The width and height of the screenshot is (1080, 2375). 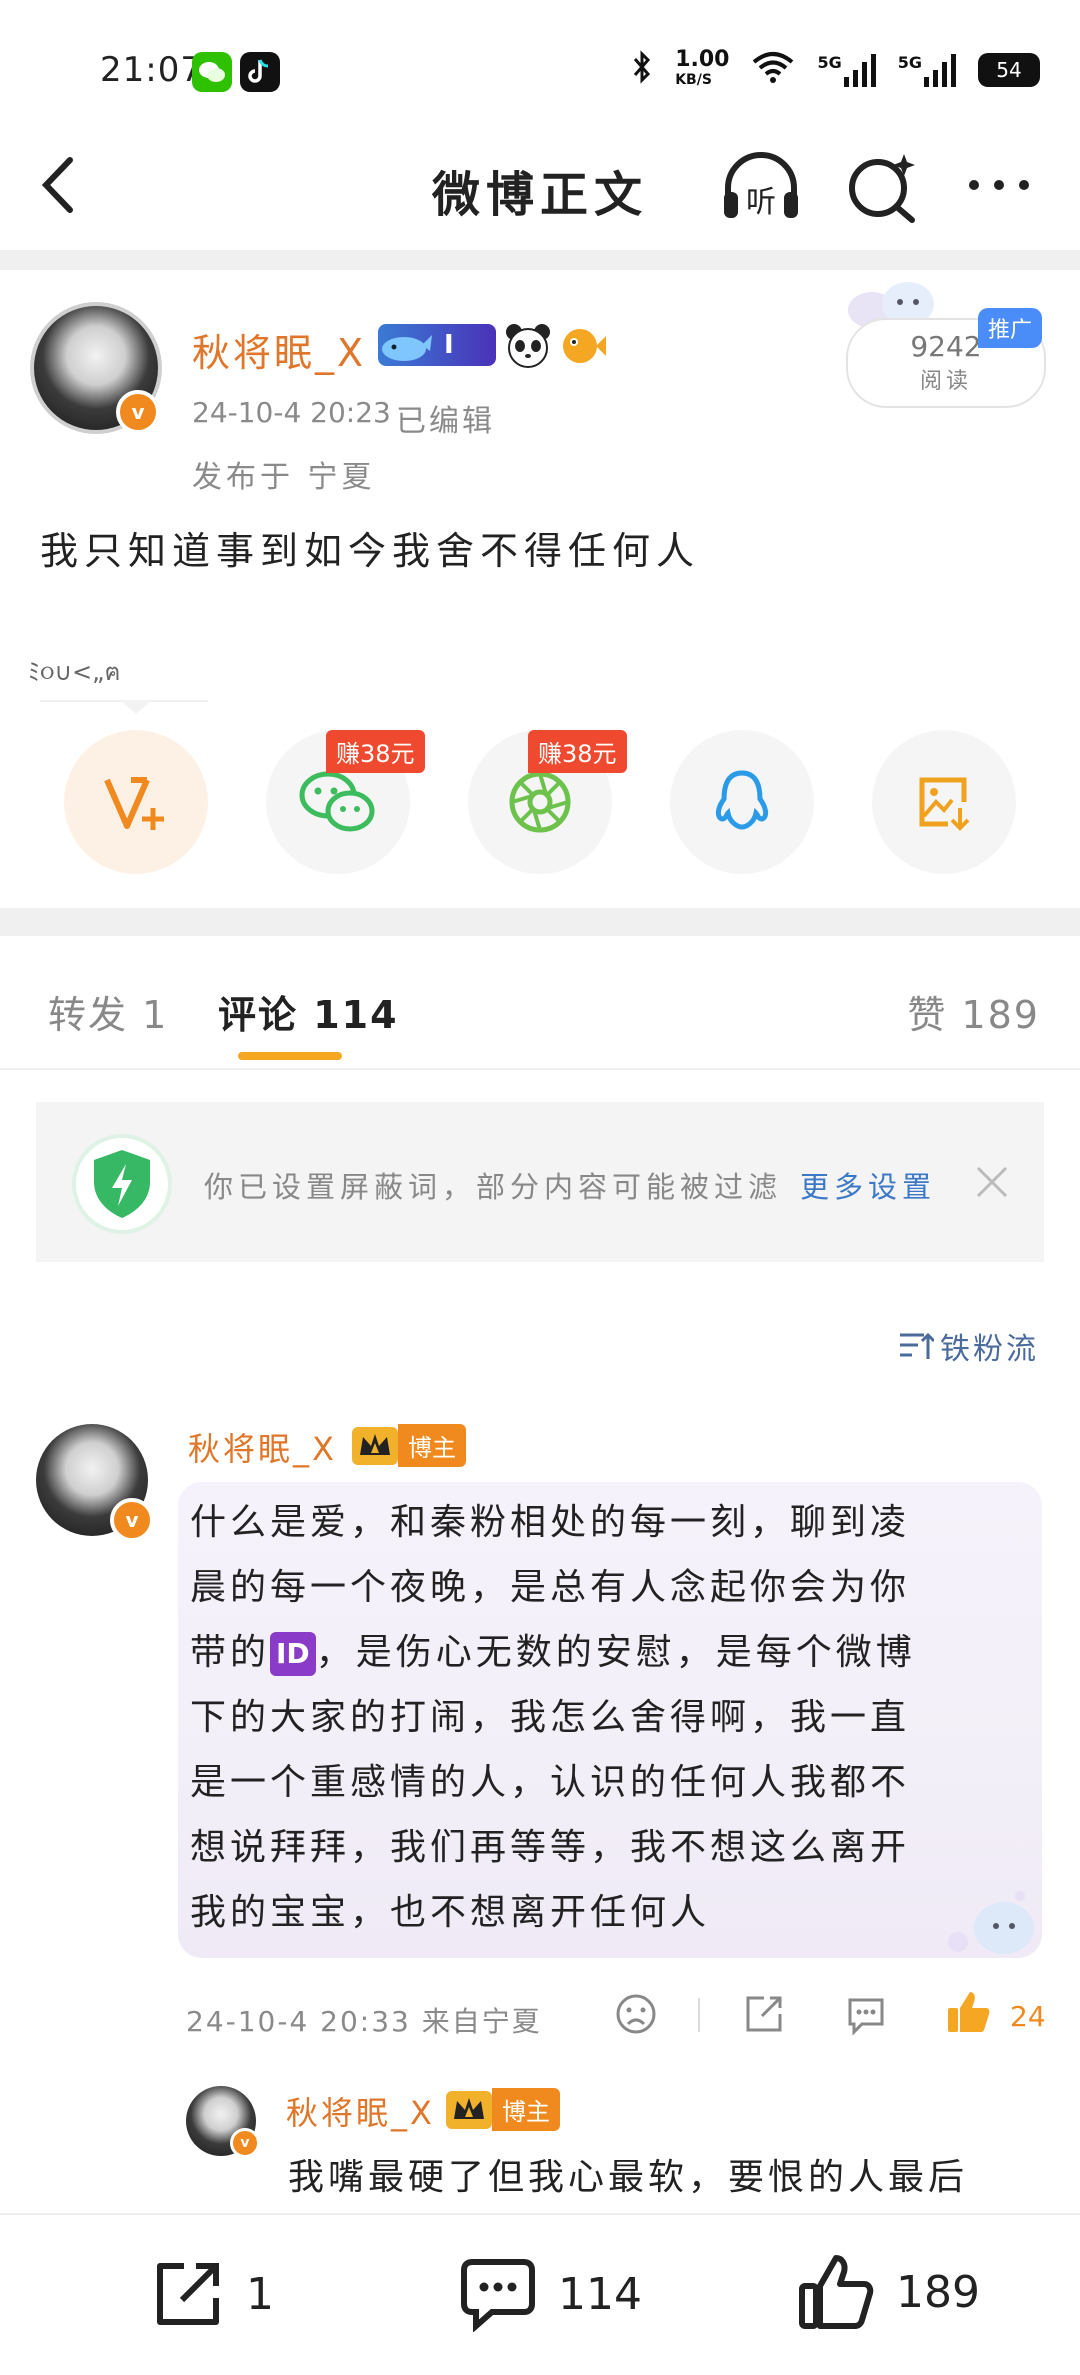 What do you see at coordinates (260, 2294) in the screenshot?
I see `bottom-repost-count: 1` at bounding box center [260, 2294].